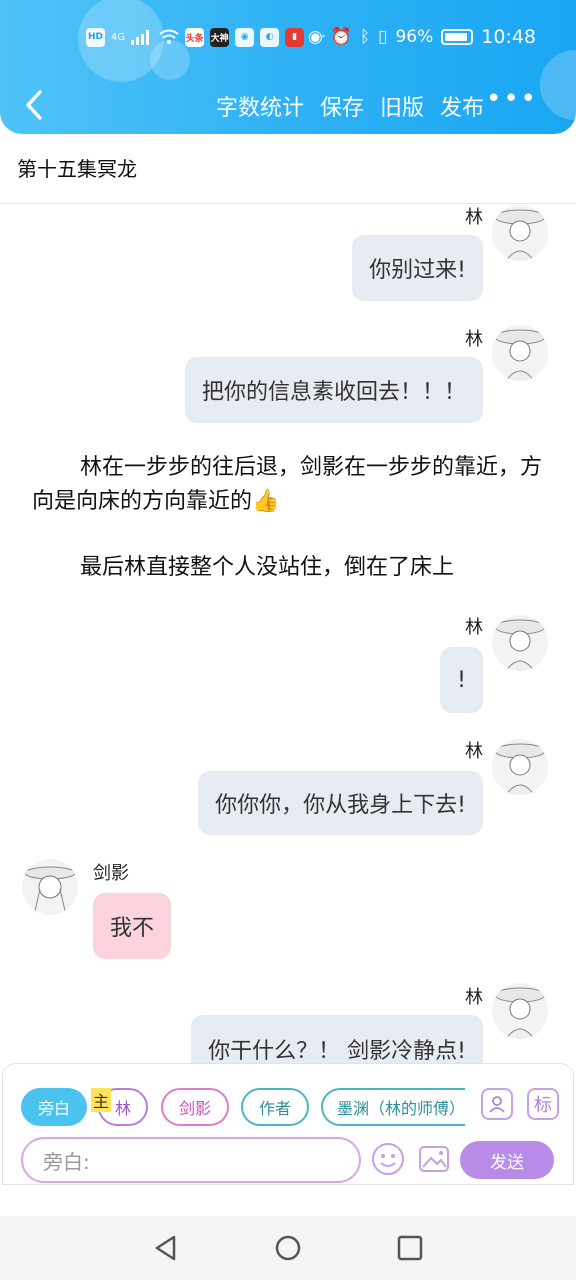 Image resolution: width=576 pixels, height=1280 pixels. What do you see at coordinates (341, 37) in the screenshot?
I see `alarm-icon: ⏰` at bounding box center [341, 37].